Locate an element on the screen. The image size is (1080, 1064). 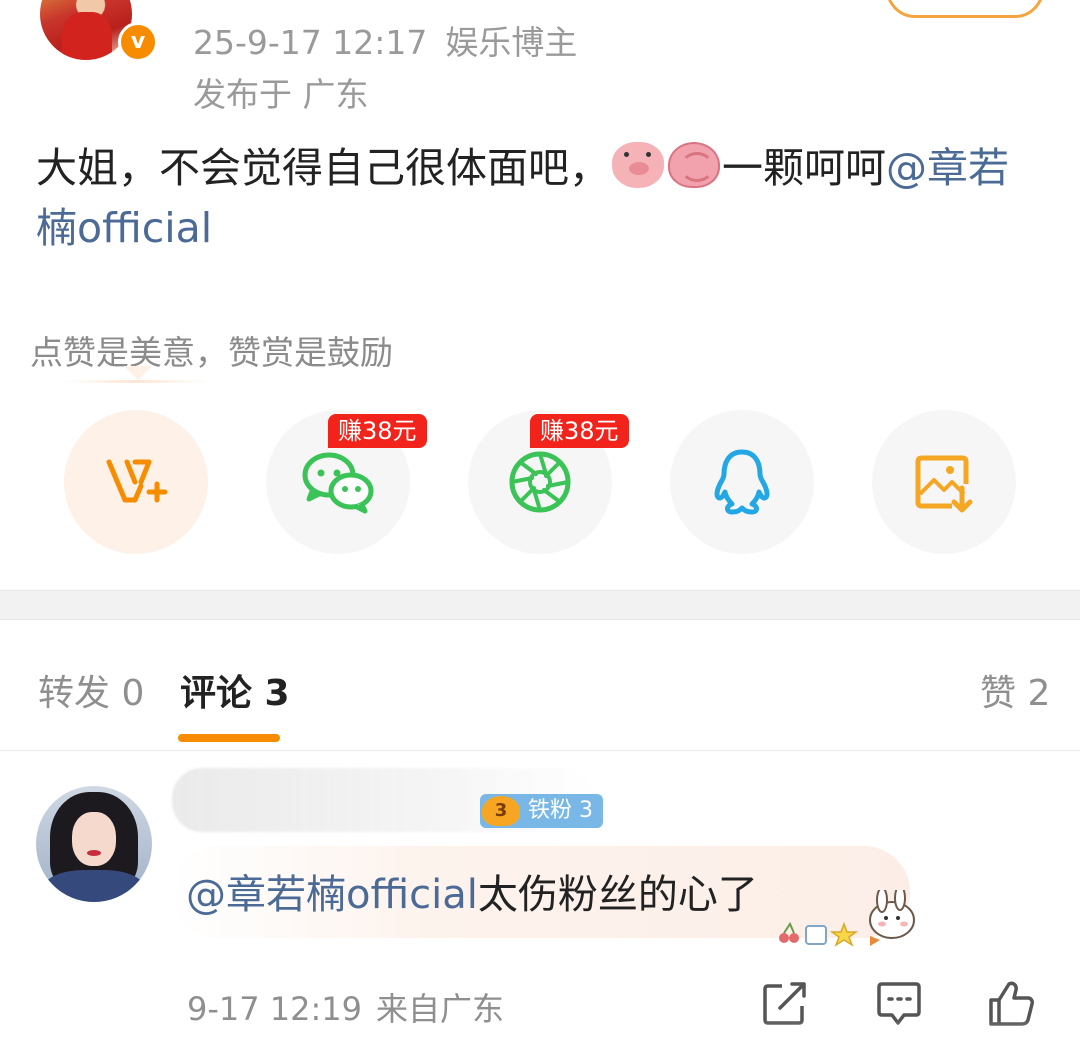
comment-body: @章若楠official太伤粉丝的心了 is located at coordinates (472, 891).